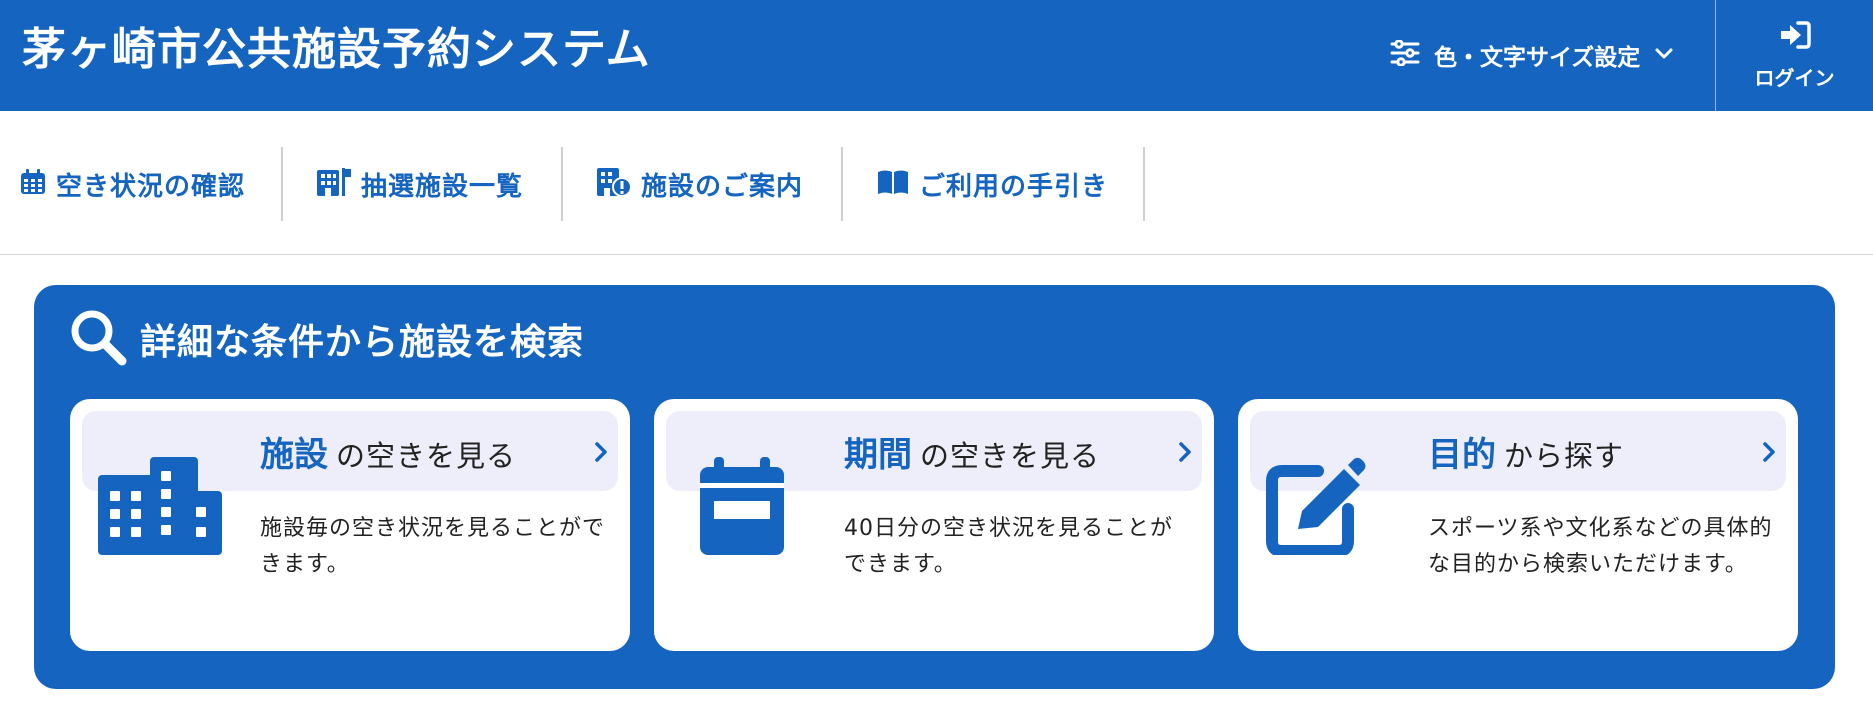 The image size is (1873, 715). What do you see at coordinates (334, 184) in the screenshot?
I see `building-flag-icon` at bounding box center [334, 184].